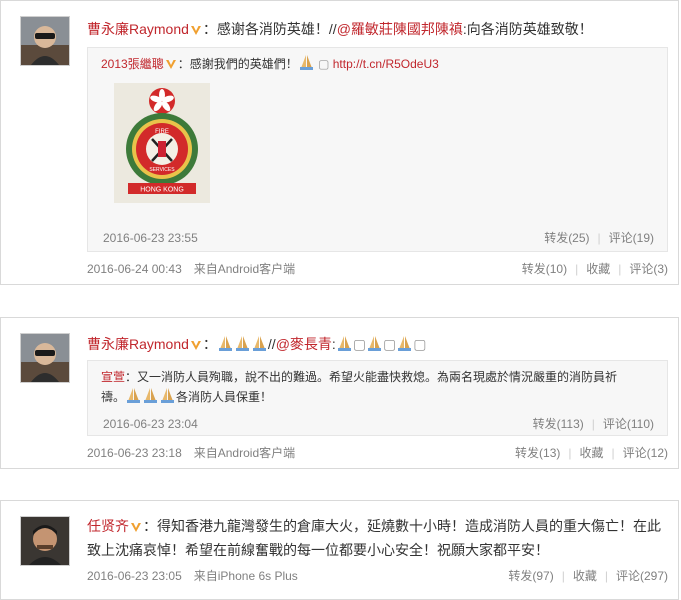  Describe the element at coordinates (304, 344) in the screenshot. I see `mention-link: @麥長青` at that location.